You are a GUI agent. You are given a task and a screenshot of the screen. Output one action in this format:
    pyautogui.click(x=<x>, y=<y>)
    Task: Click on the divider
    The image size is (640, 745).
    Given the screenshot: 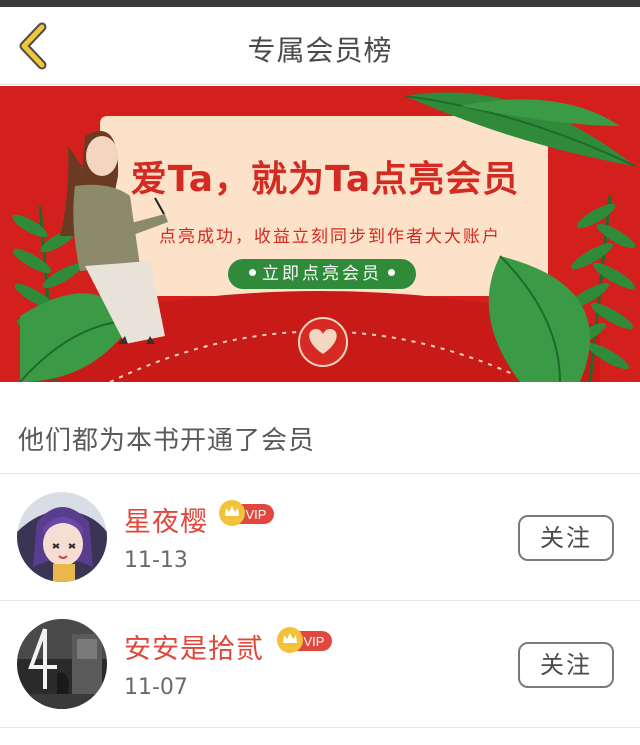 What is the action you would take?
    pyautogui.click(x=320, y=727)
    